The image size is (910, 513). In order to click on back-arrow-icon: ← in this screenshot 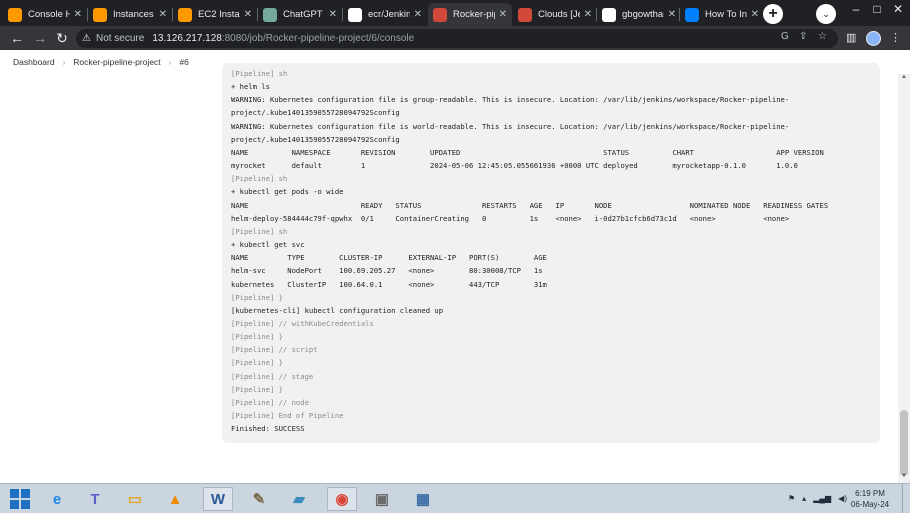, I will do `click(17, 38)`.